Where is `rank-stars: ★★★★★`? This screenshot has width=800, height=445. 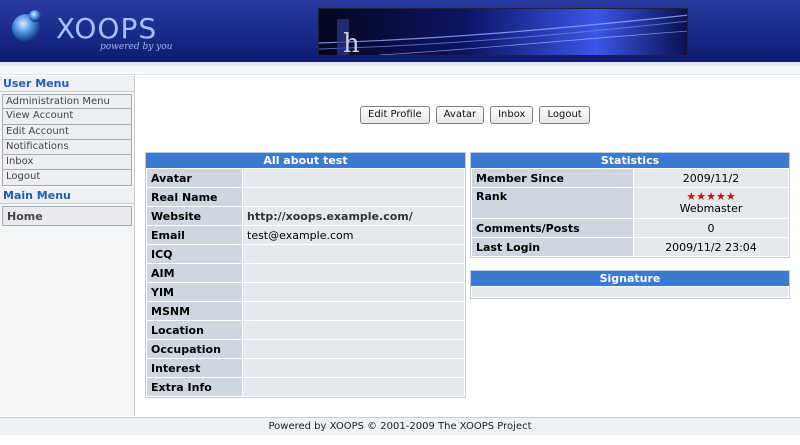 rank-stars: ★★★★★ is located at coordinates (711, 196).